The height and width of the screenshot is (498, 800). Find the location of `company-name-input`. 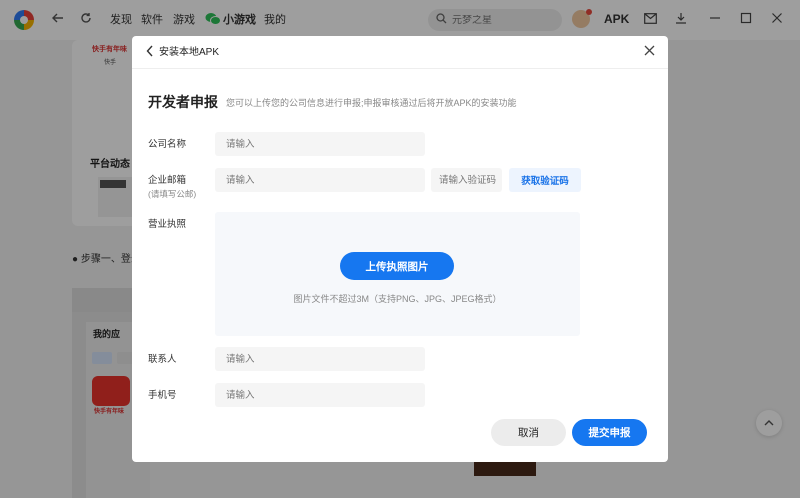

company-name-input is located at coordinates (320, 144).